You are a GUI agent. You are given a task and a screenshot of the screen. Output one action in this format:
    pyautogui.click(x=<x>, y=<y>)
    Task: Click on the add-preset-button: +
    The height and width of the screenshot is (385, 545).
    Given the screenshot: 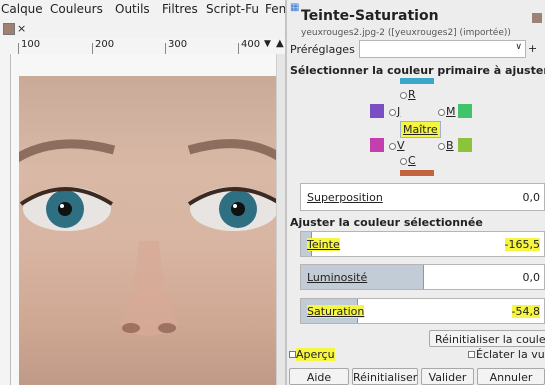 What is the action you would take?
    pyautogui.click(x=532, y=48)
    